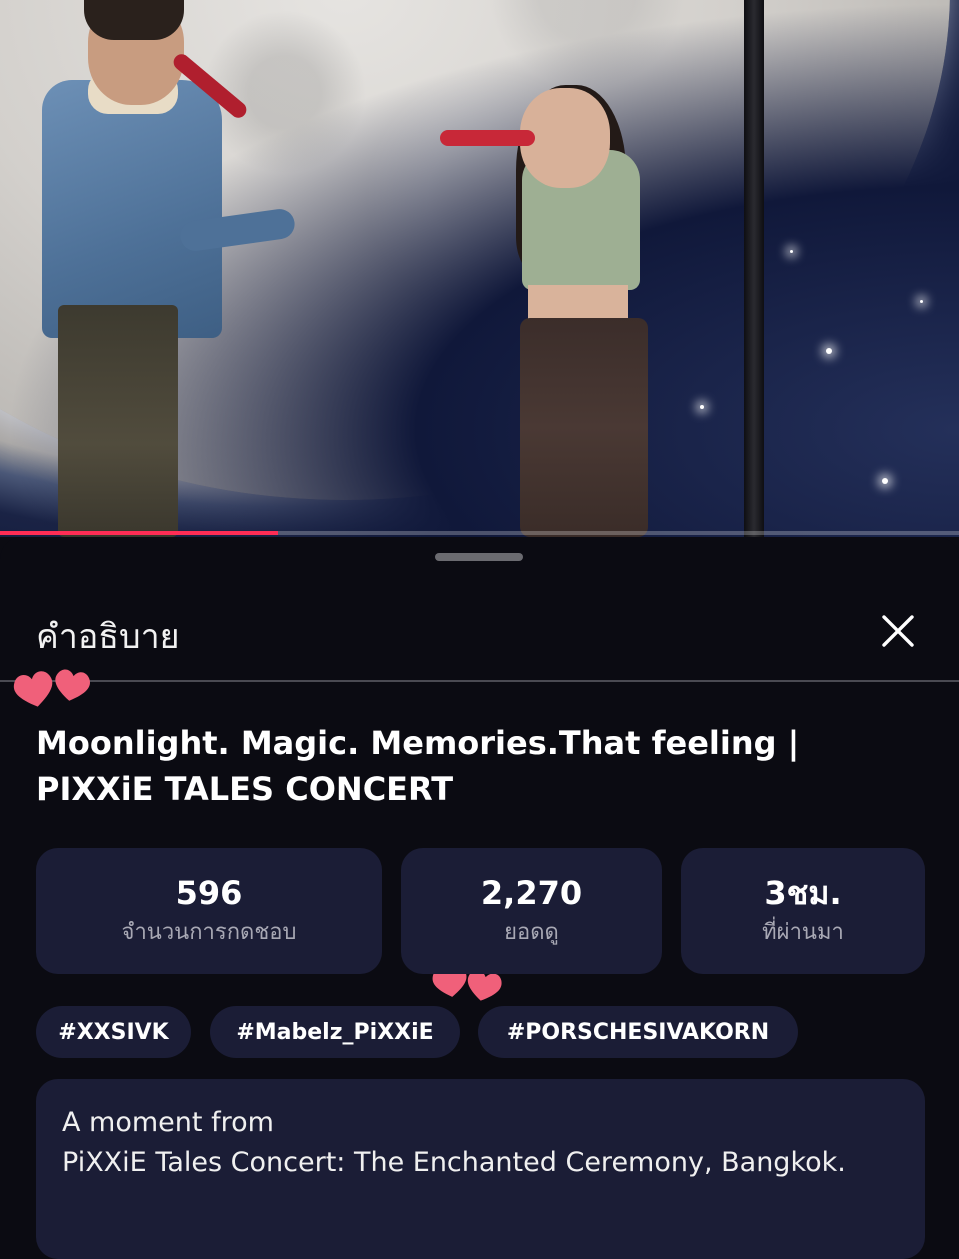 The height and width of the screenshot is (1259, 959). What do you see at coordinates (113, 1032) in the screenshot?
I see `hashtag-chip: #XXSIVK` at bounding box center [113, 1032].